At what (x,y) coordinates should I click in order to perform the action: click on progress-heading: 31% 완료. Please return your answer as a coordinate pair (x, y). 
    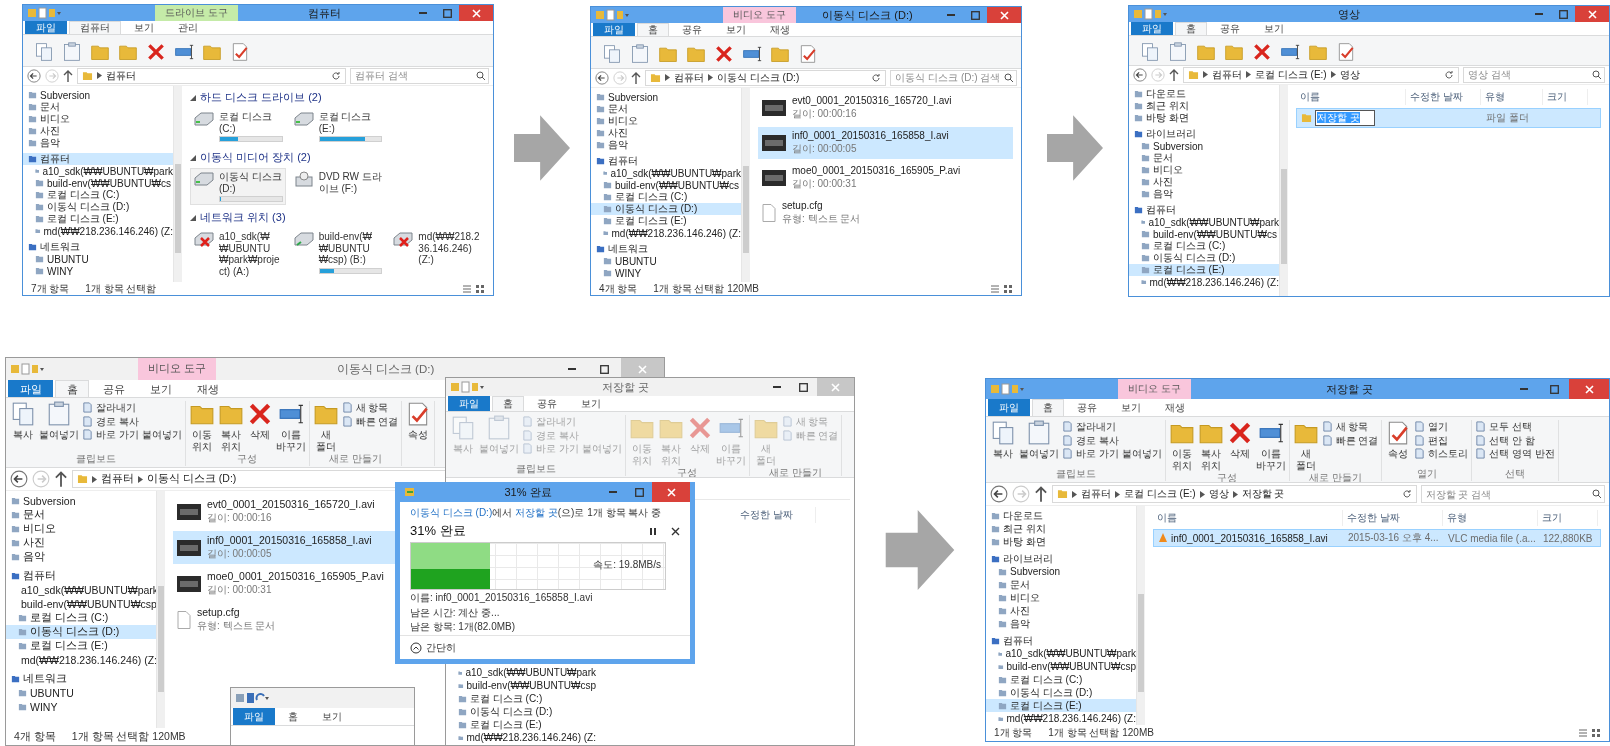
    Looking at the image, I should click on (438, 531).